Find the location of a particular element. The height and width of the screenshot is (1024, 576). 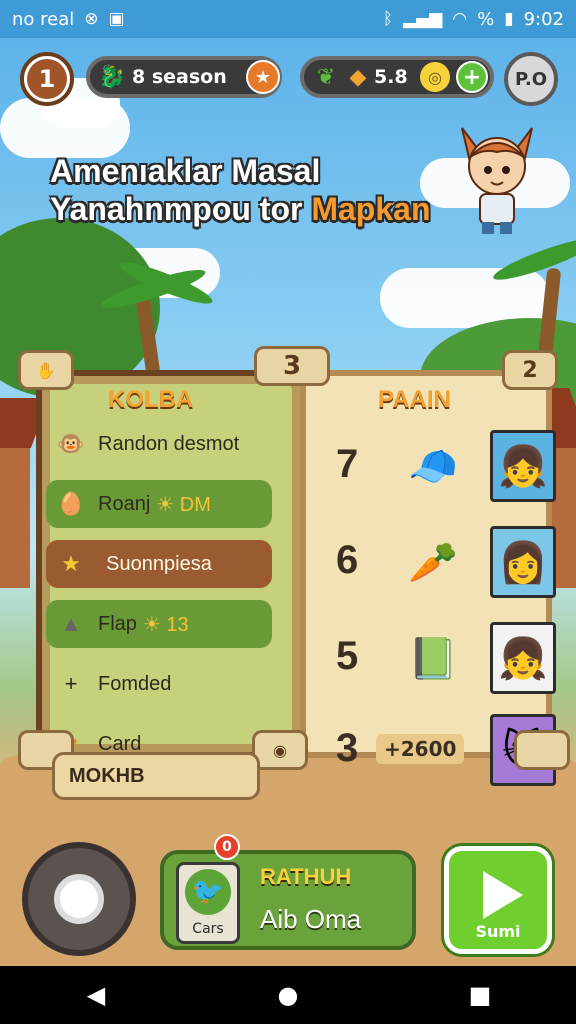

plus-icon: + is located at coordinates (71, 683).